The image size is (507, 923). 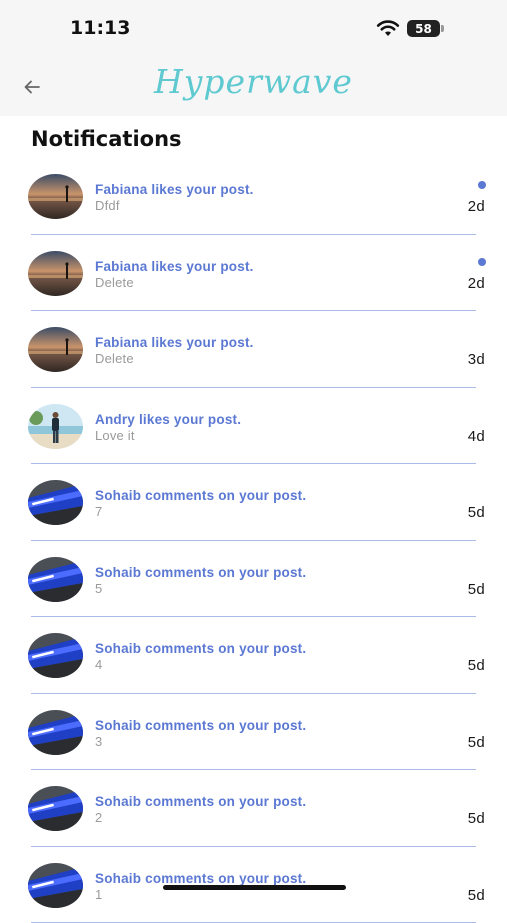 What do you see at coordinates (106, 139) in the screenshot?
I see `page-title: Notifications` at bounding box center [106, 139].